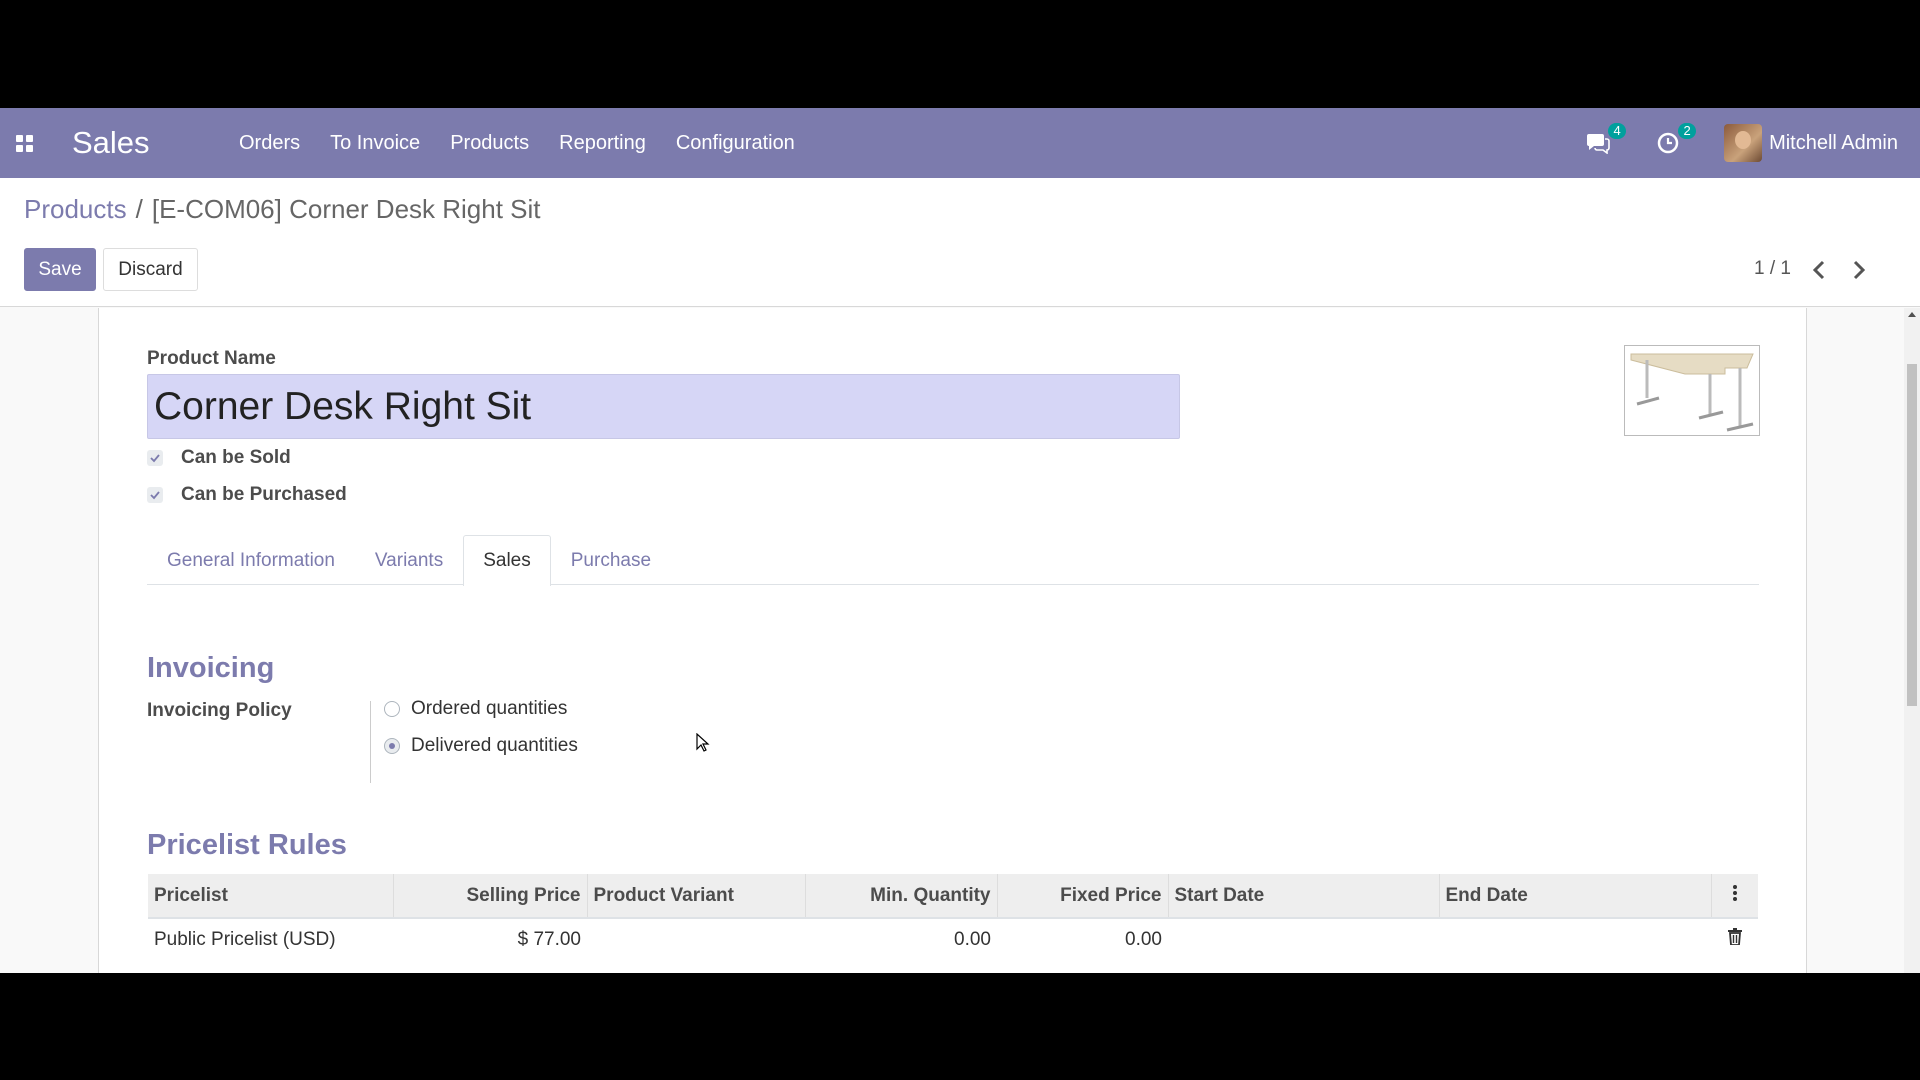 Image resolution: width=1920 pixels, height=1080 pixels. Describe the element at coordinates (696, 939) in the screenshot. I see `cell-product-variant` at that location.